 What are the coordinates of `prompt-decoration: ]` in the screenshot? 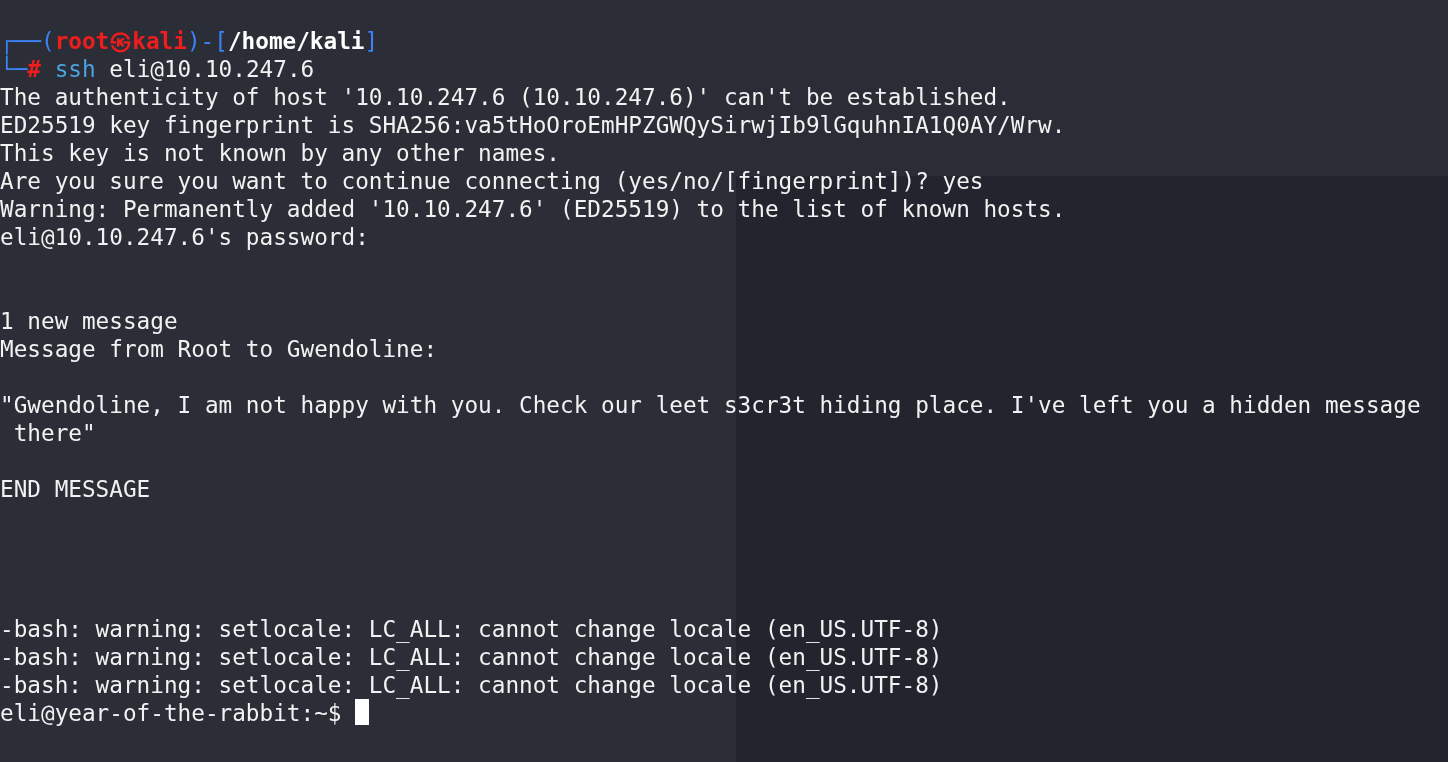 It's located at (371, 41).